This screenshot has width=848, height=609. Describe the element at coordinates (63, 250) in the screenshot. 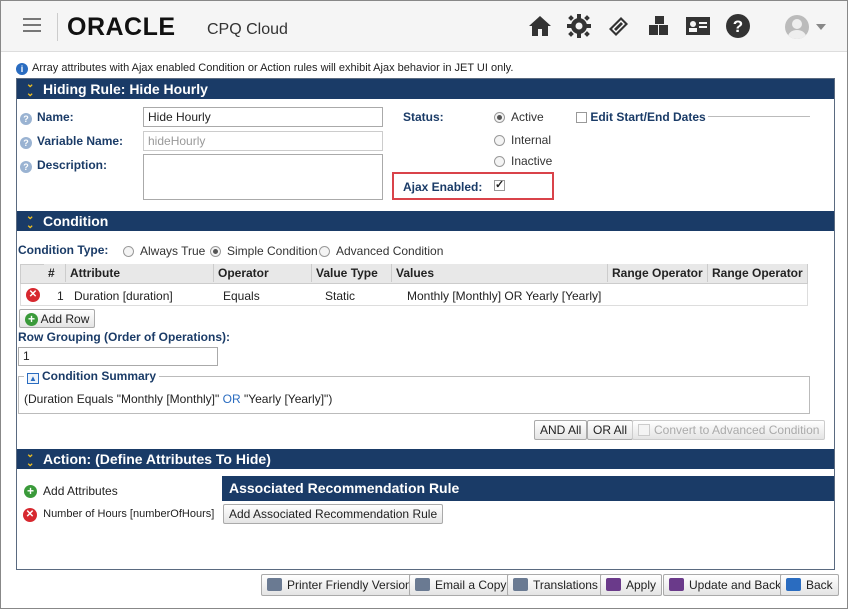

I see `condition-type-label: Condition Type:` at that location.